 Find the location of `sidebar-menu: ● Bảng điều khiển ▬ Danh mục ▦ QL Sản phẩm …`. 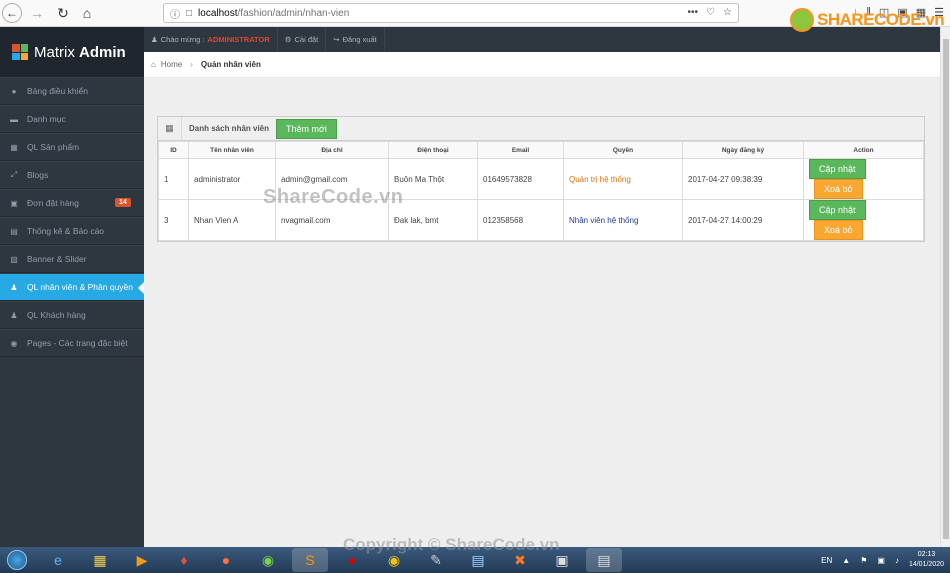

sidebar-menu: ● Bảng điều khiển ▬ Danh mục ▦ QL Sản phẩm … is located at coordinates (72, 217).